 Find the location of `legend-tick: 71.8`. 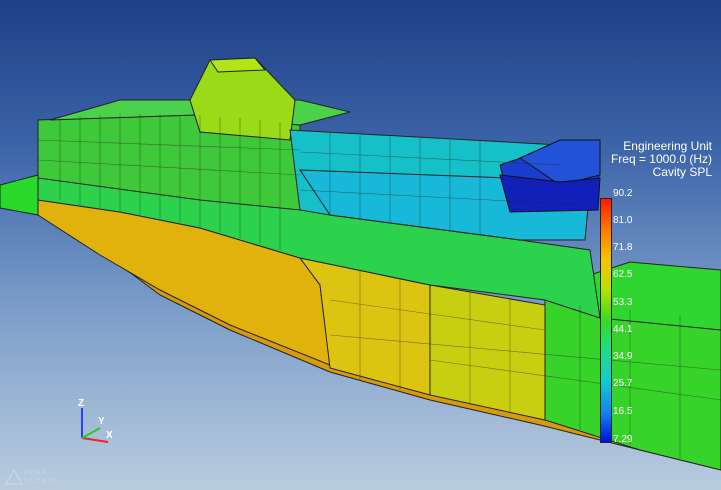

legend-tick: 71.8 is located at coordinates (623, 247).